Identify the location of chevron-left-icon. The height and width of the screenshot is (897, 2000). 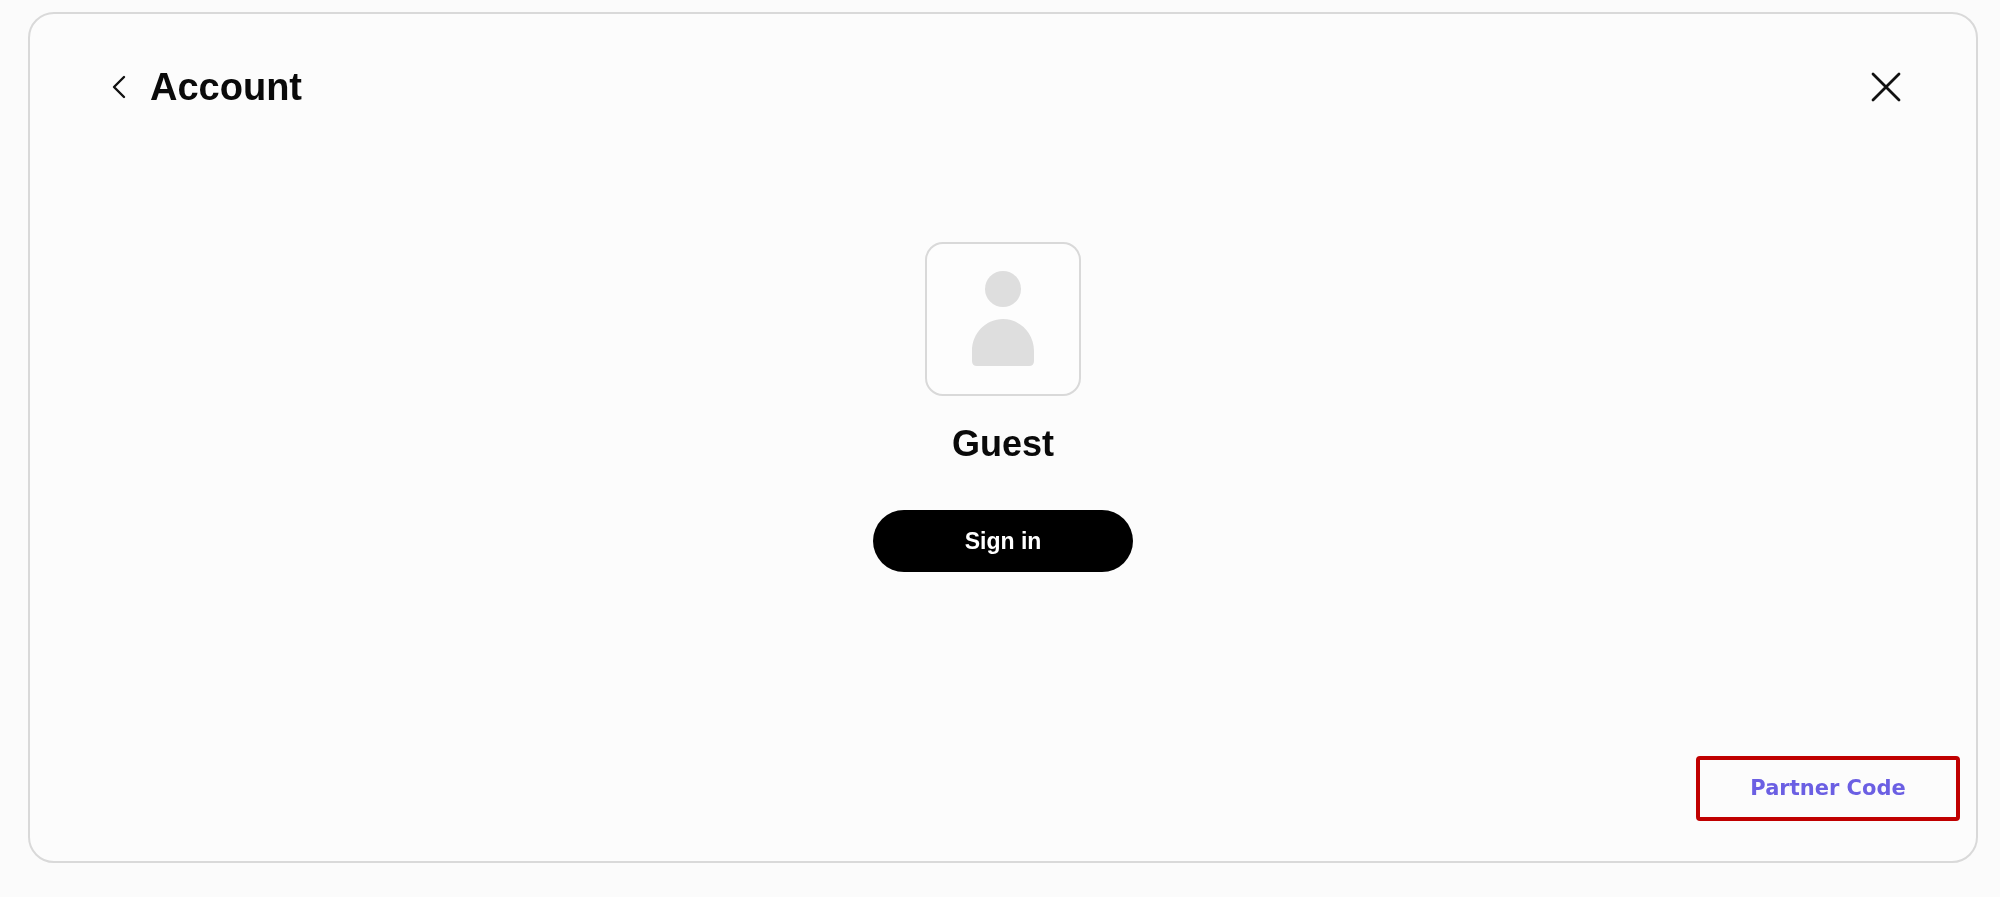
(119, 87).